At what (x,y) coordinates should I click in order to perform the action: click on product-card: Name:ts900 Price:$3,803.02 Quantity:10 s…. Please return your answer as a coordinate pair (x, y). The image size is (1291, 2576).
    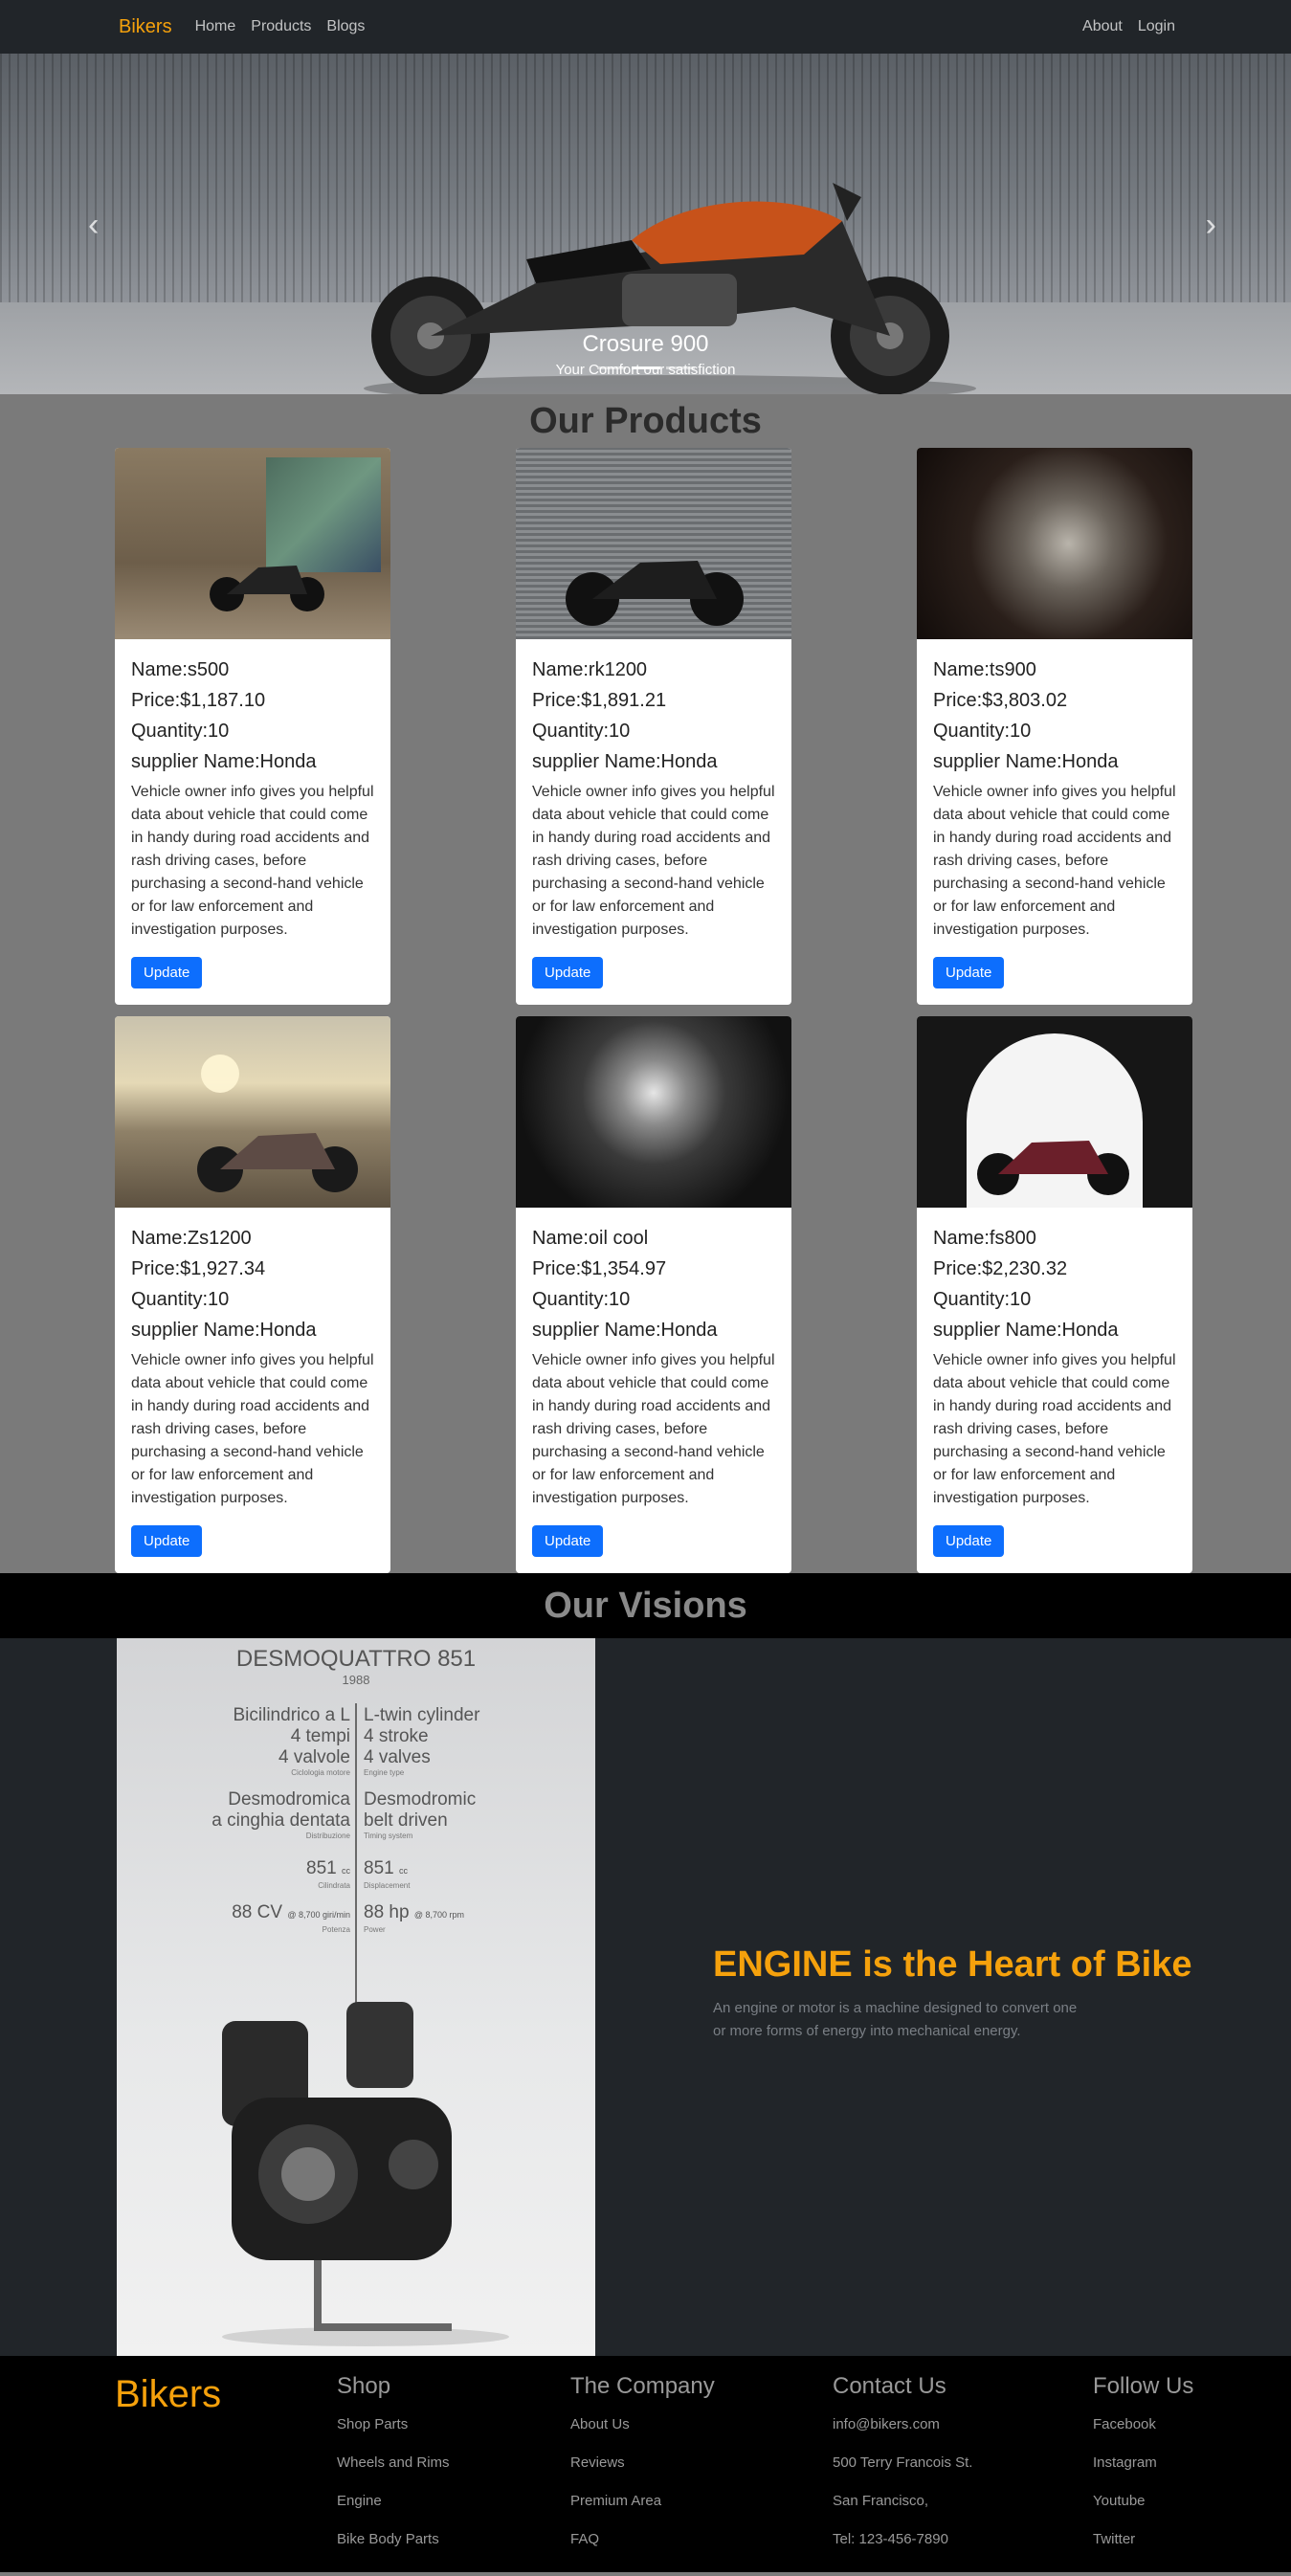
    Looking at the image, I should click on (1054, 726).